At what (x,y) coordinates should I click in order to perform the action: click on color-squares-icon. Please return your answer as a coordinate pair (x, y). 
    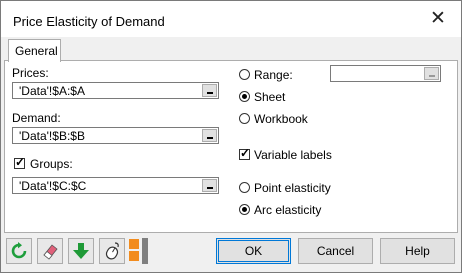
    Looking at the image, I should click on (138, 251).